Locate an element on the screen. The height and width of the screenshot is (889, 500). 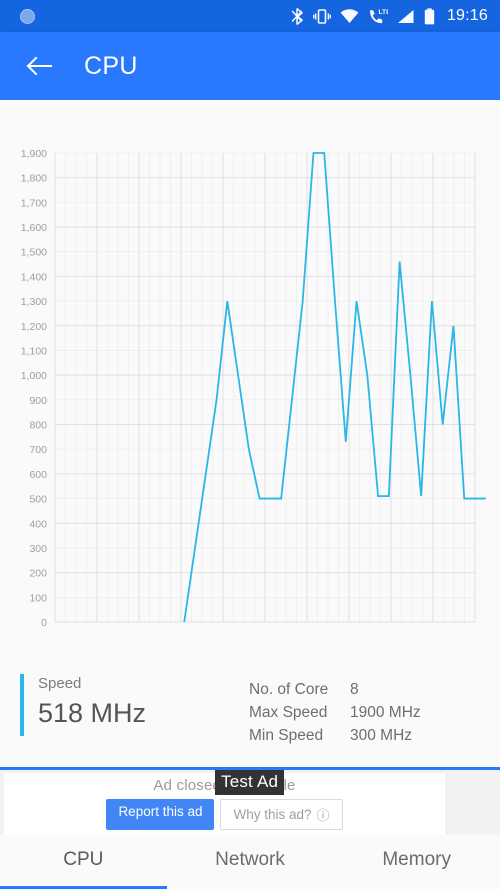
back-arrow-icon is located at coordinates (39, 66).